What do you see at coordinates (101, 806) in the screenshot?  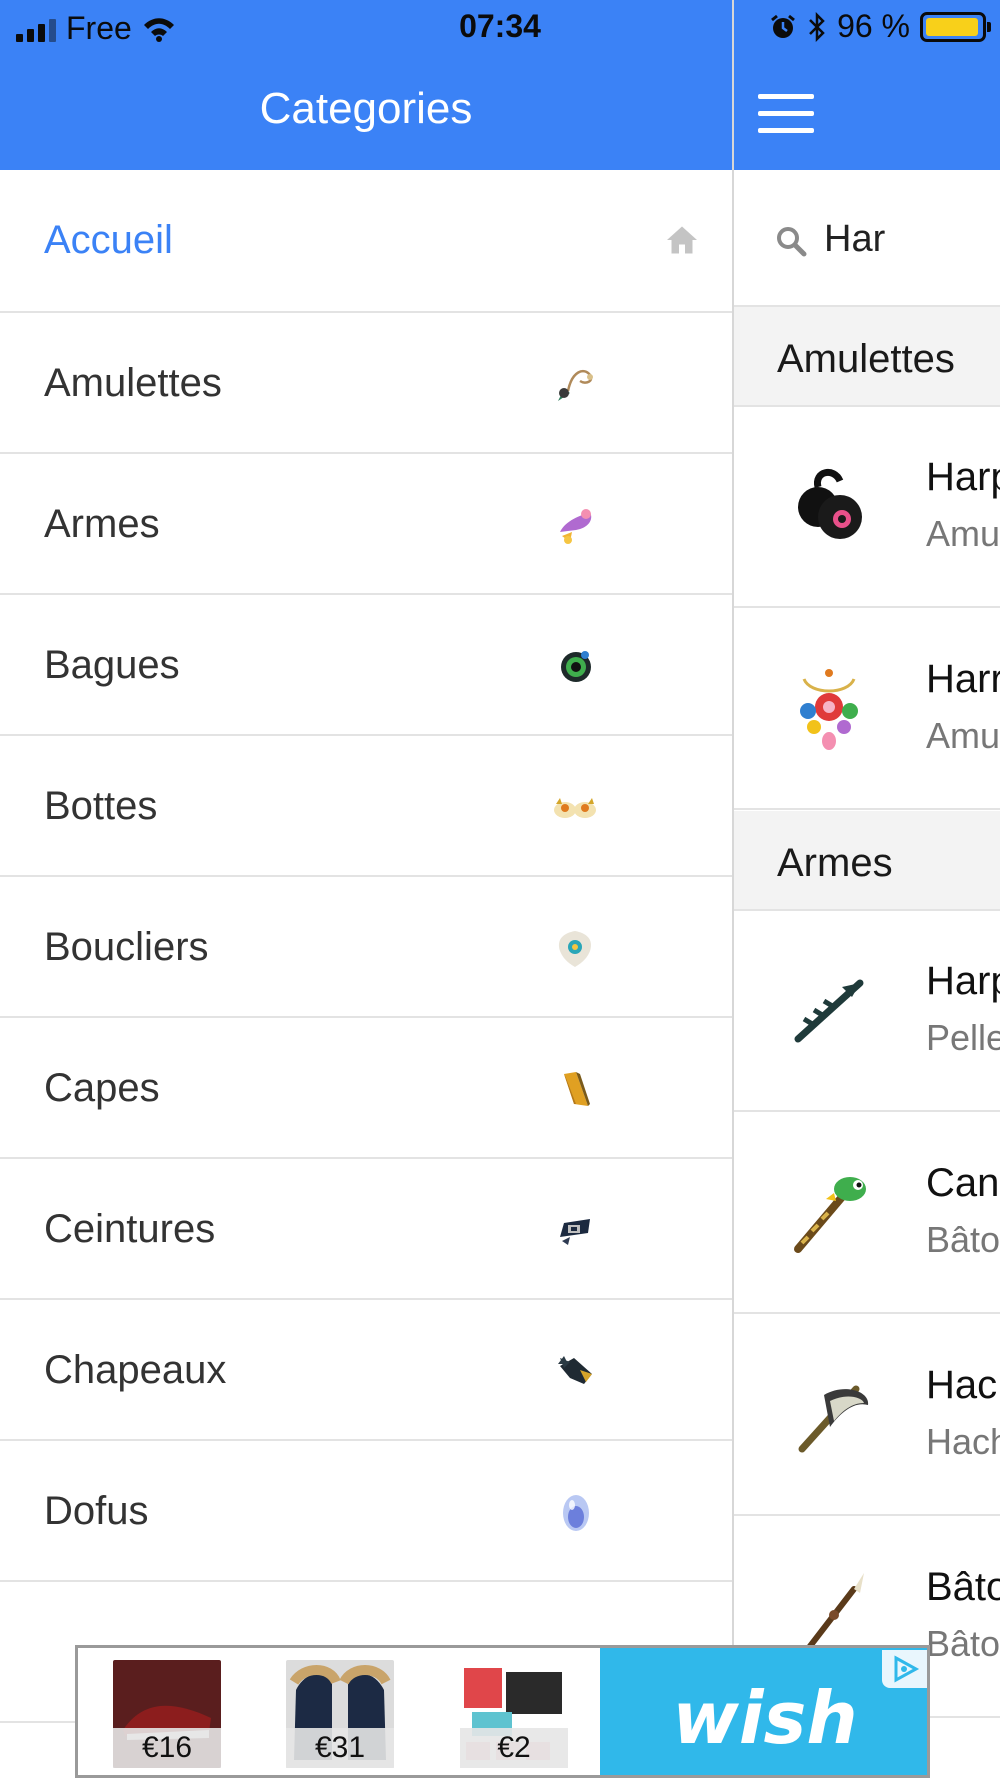 I see `menu-item-label: Bottes` at bounding box center [101, 806].